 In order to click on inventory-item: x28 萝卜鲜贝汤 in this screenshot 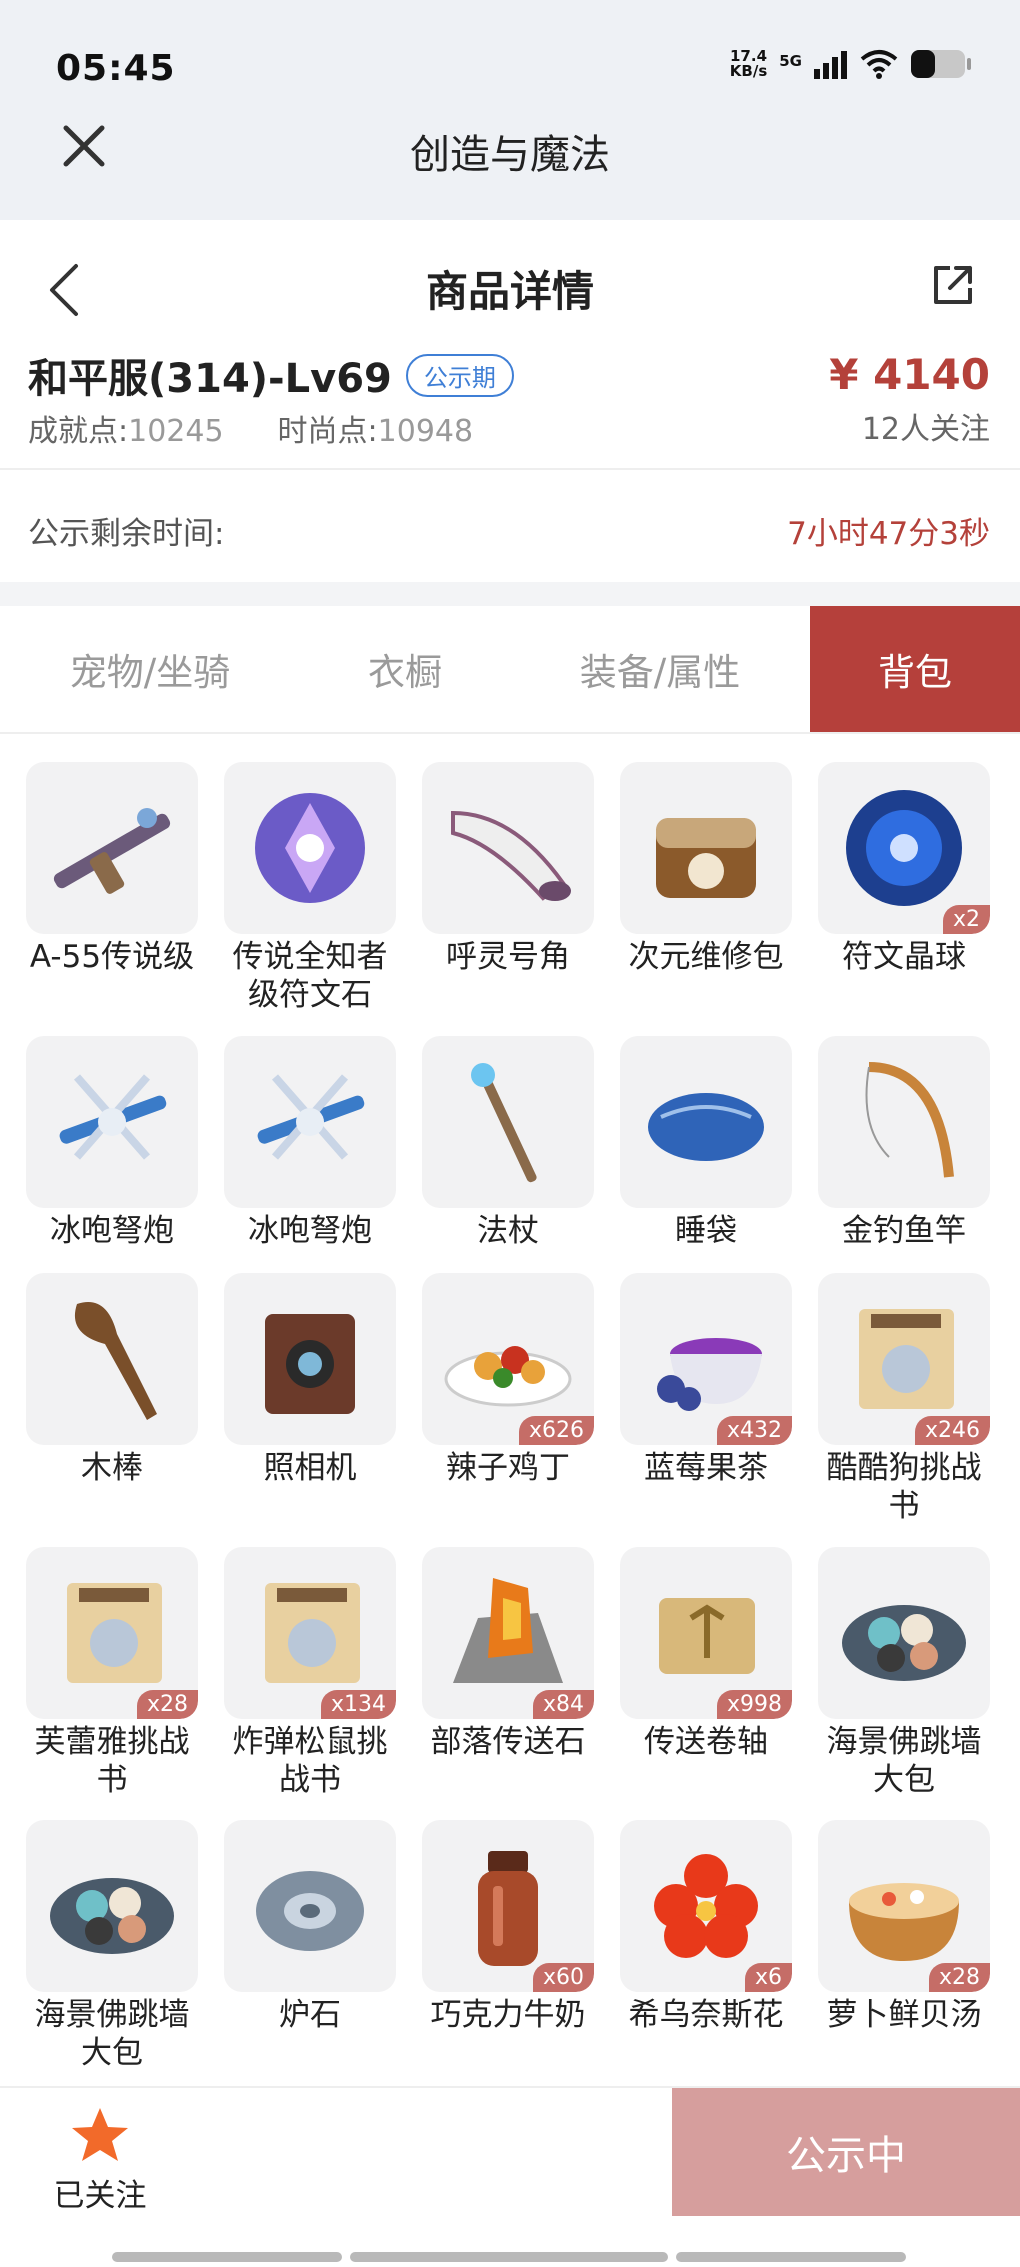, I will do `click(904, 1927)`.